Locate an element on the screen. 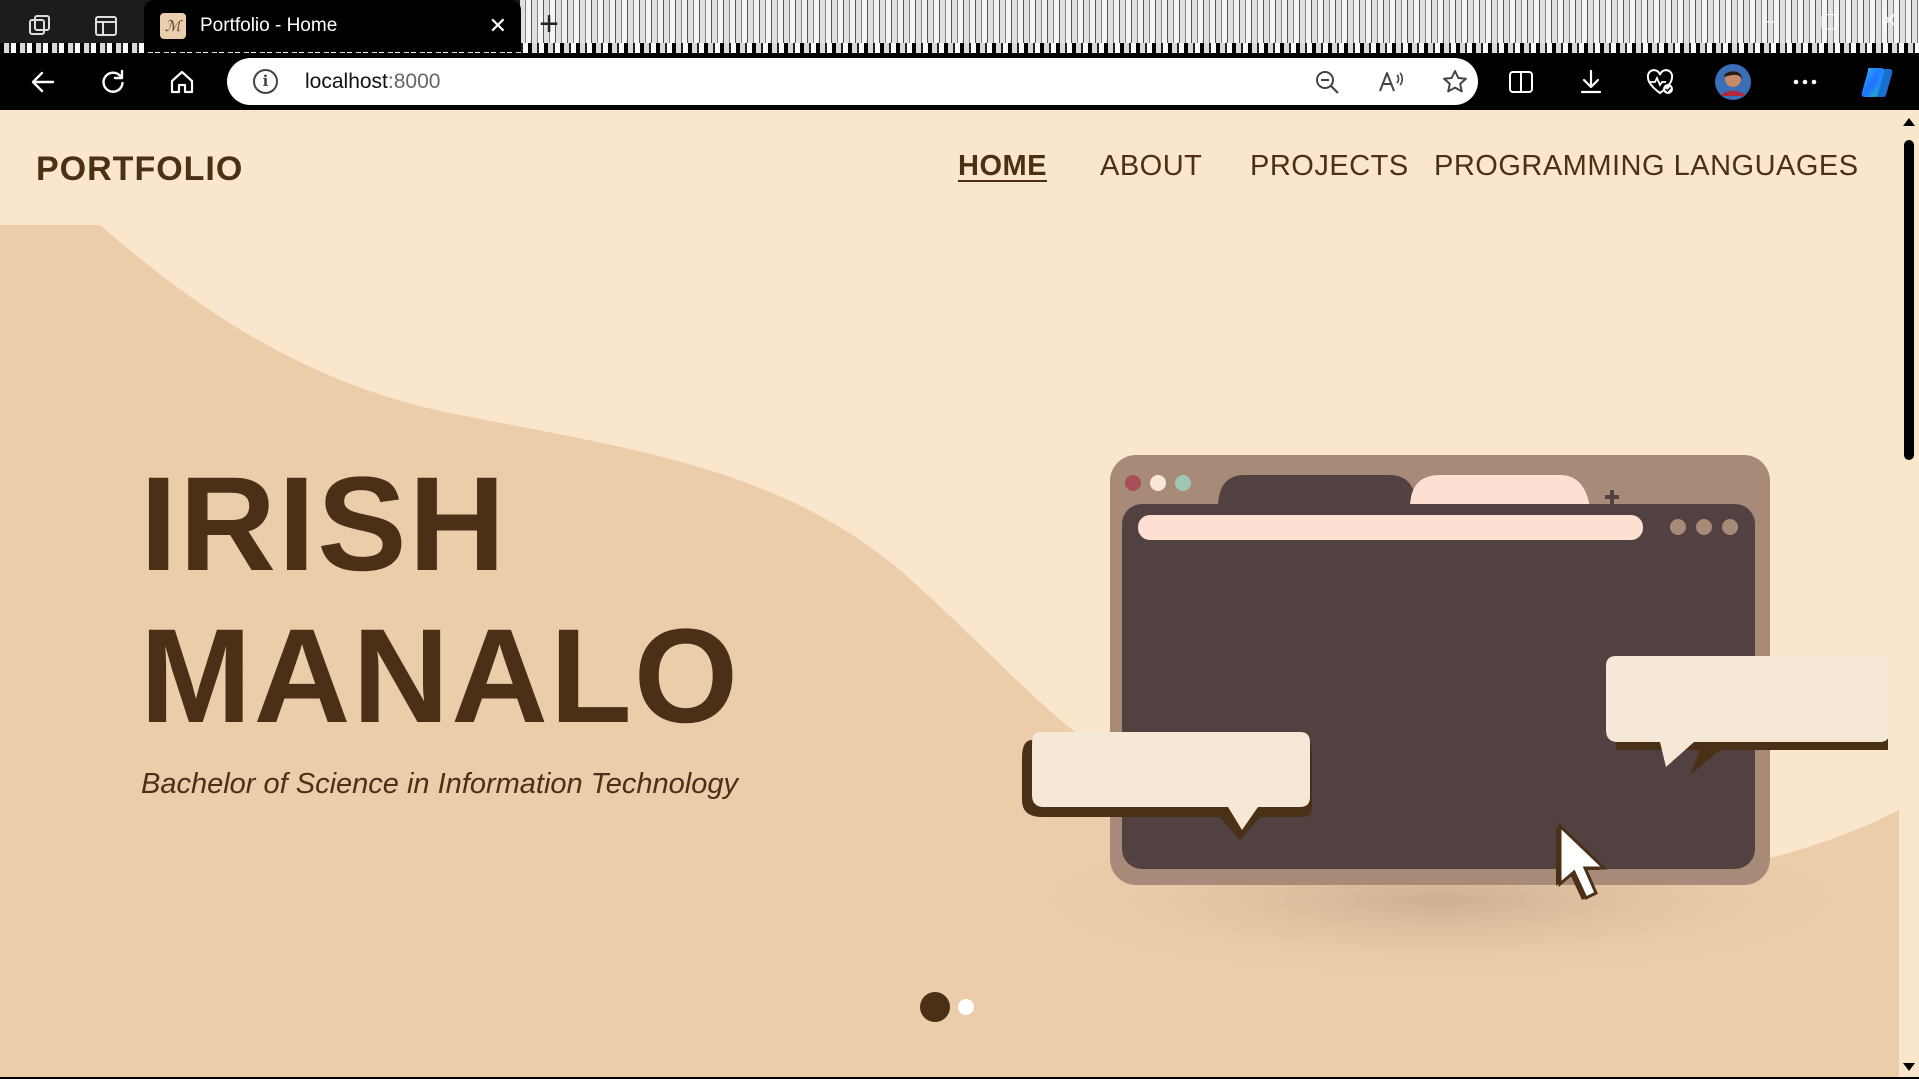 The height and width of the screenshot is (1079, 1919). maximize-icon: ▢ is located at coordinates (1829, 21).